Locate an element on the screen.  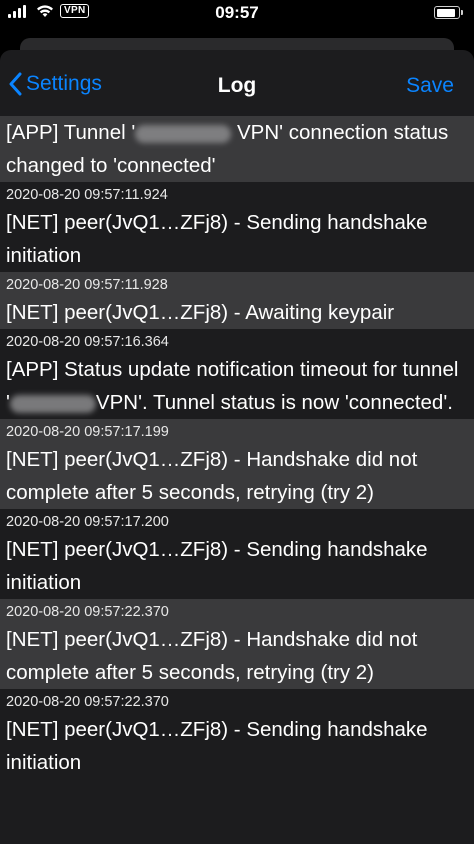
page-title: Log is located at coordinates (237, 85).